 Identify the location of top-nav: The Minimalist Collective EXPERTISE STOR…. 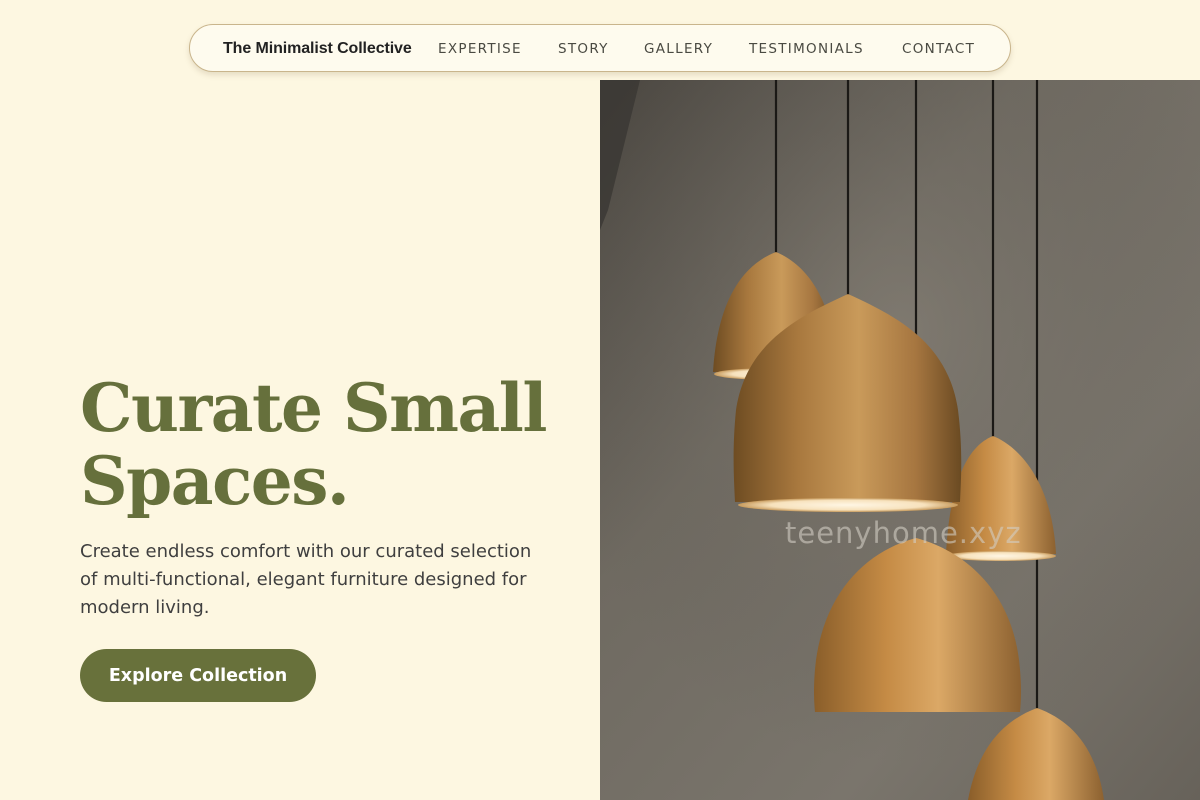
(600, 48).